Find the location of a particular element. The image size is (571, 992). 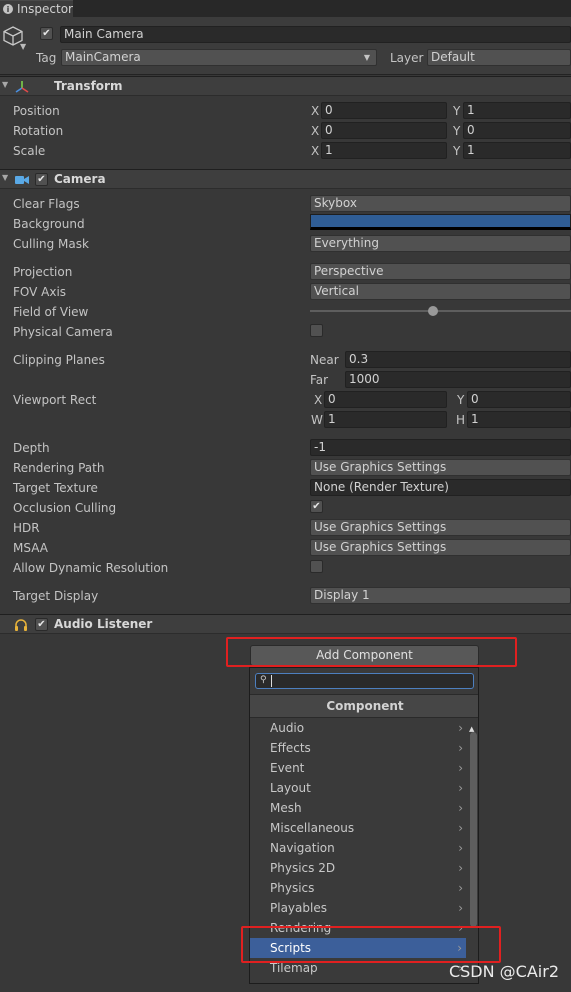

fov-slider-handle is located at coordinates (432, 311).